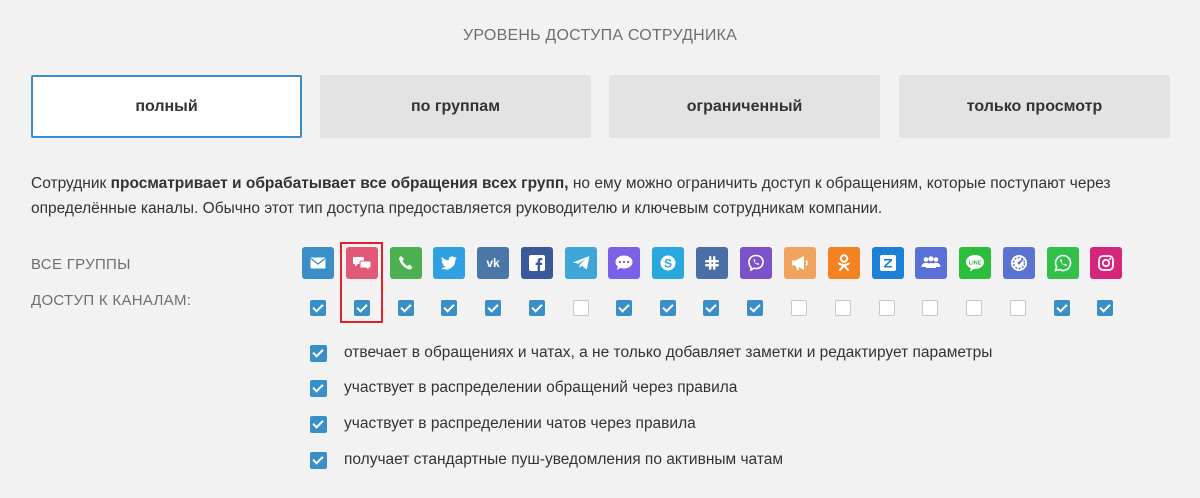 The width and height of the screenshot is (1200, 498). I want to click on instagram-icon, so click(1106, 263).